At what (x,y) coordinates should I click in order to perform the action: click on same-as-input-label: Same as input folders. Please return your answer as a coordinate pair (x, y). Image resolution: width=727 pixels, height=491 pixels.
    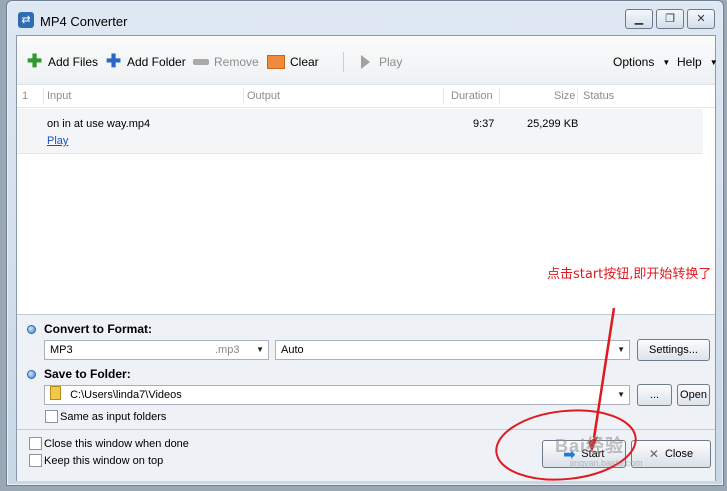
    Looking at the image, I should click on (113, 417).